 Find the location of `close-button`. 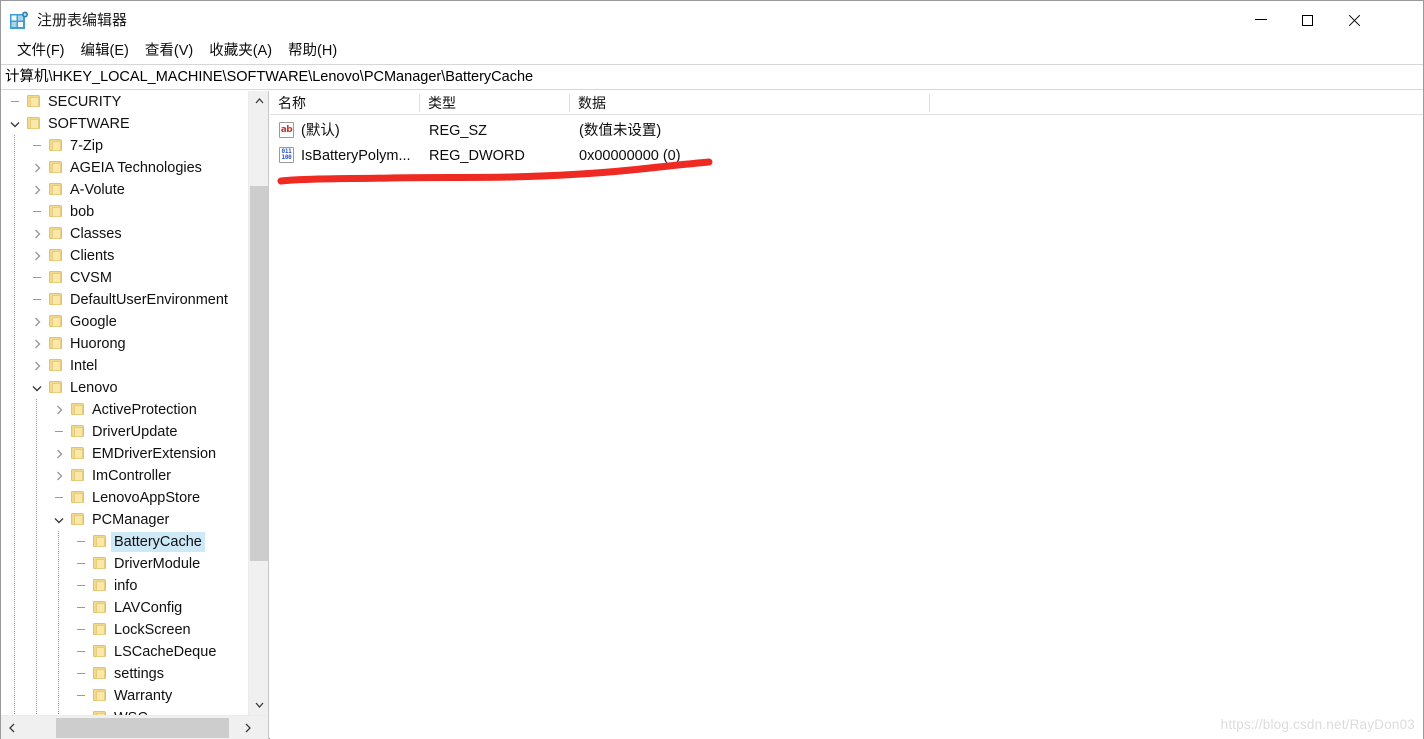

close-button is located at coordinates (1353, 20).